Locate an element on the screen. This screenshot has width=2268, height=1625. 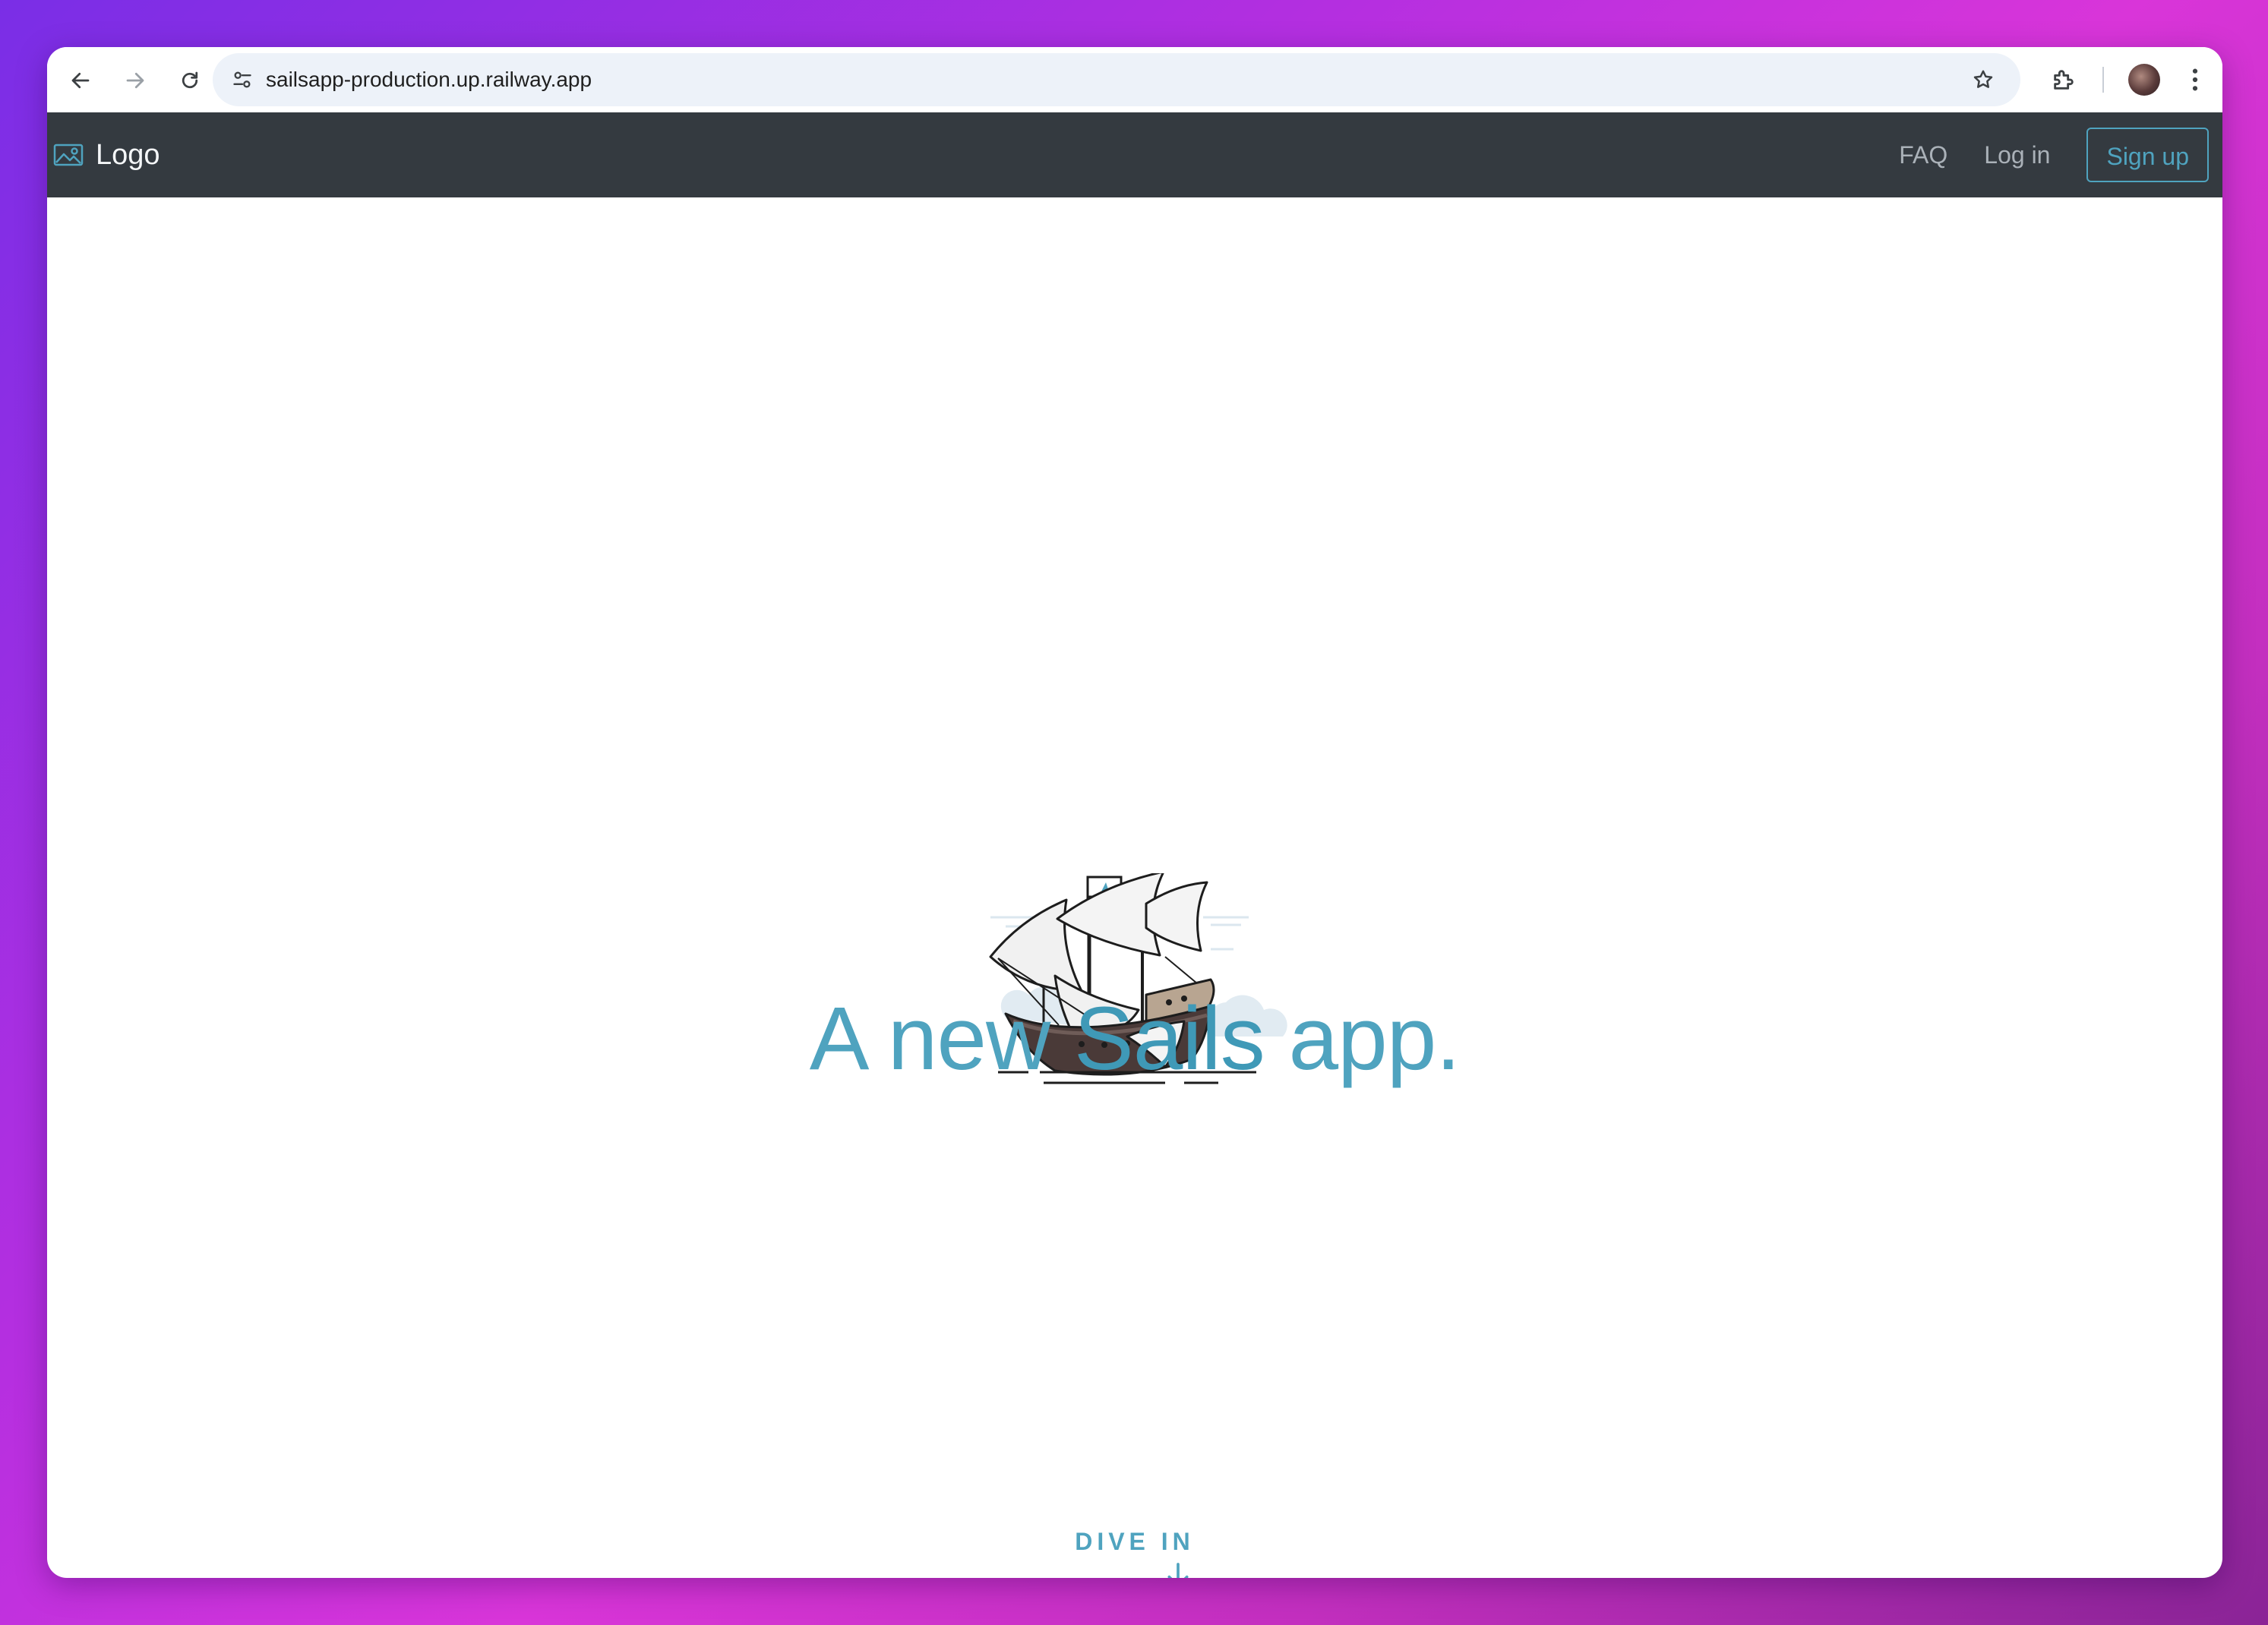
nav-link-login: Log in is located at coordinates (2017, 155).